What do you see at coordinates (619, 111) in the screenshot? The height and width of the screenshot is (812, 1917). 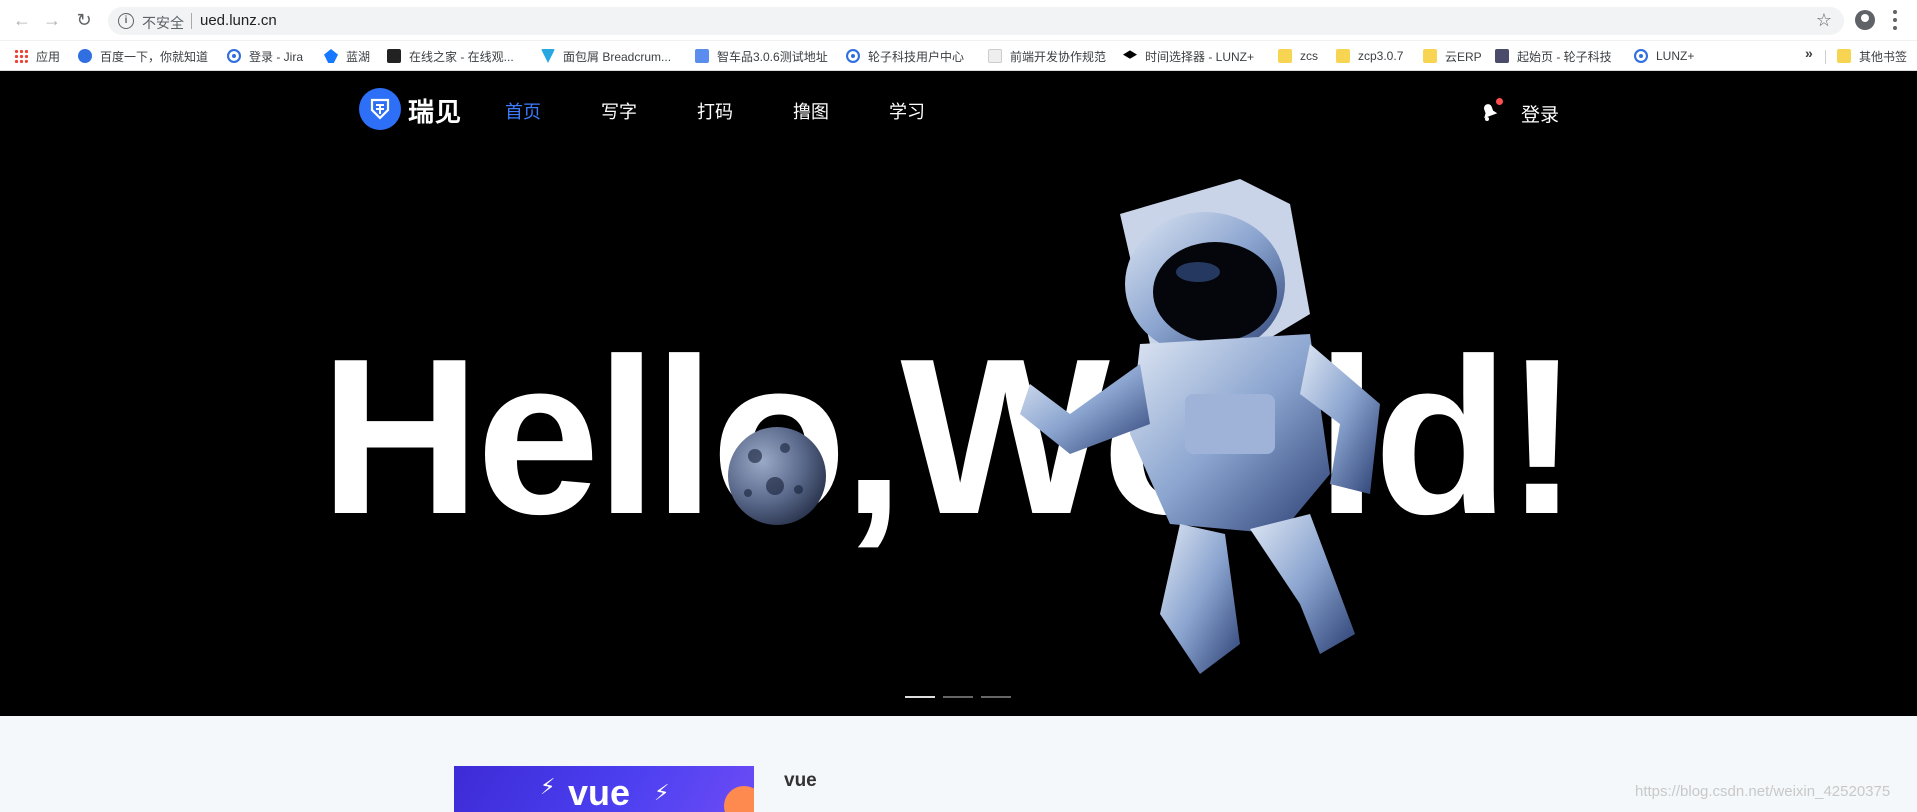 I see `nav-write: 写字` at bounding box center [619, 111].